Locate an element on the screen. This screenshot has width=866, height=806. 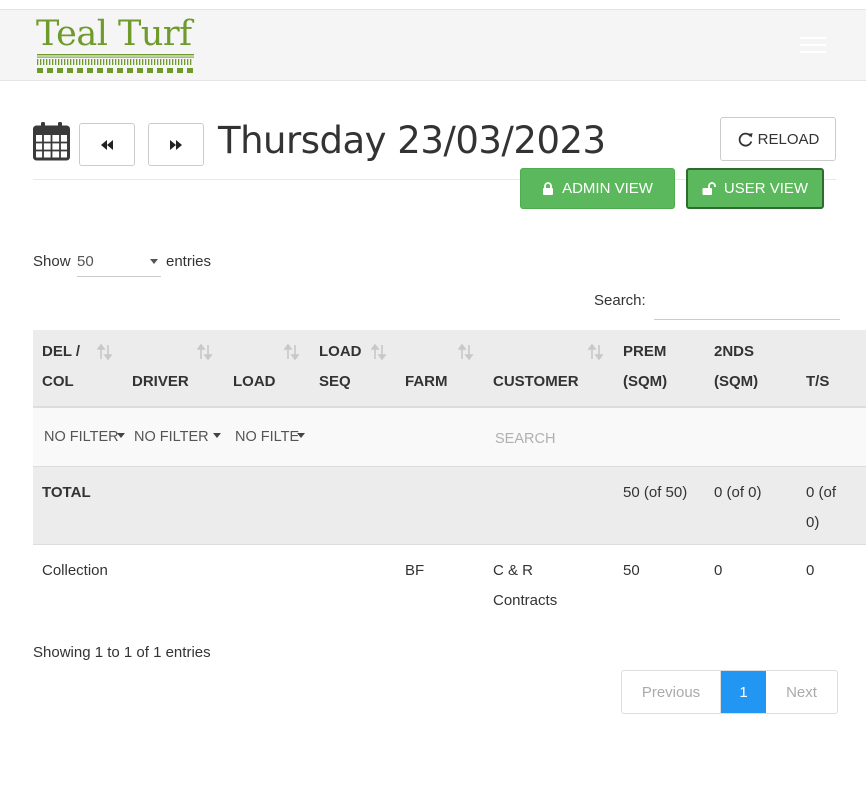
filter-row: NO FILTER NO FILTER NO FILTE is located at coordinates (449, 437).